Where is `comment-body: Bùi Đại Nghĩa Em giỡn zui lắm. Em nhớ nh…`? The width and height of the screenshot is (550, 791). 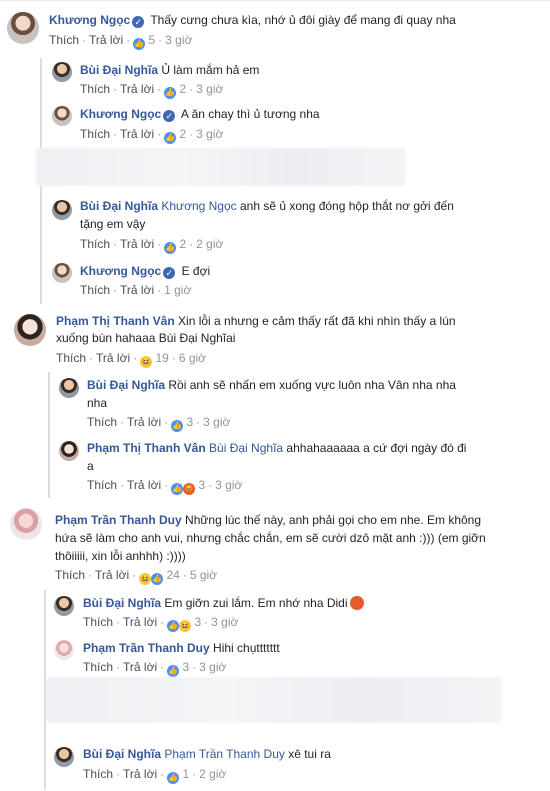
comment-body: Bùi Đại Nghĩa Em giỡn zui lắm. Em nhớ nh… is located at coordinates (223, 603).